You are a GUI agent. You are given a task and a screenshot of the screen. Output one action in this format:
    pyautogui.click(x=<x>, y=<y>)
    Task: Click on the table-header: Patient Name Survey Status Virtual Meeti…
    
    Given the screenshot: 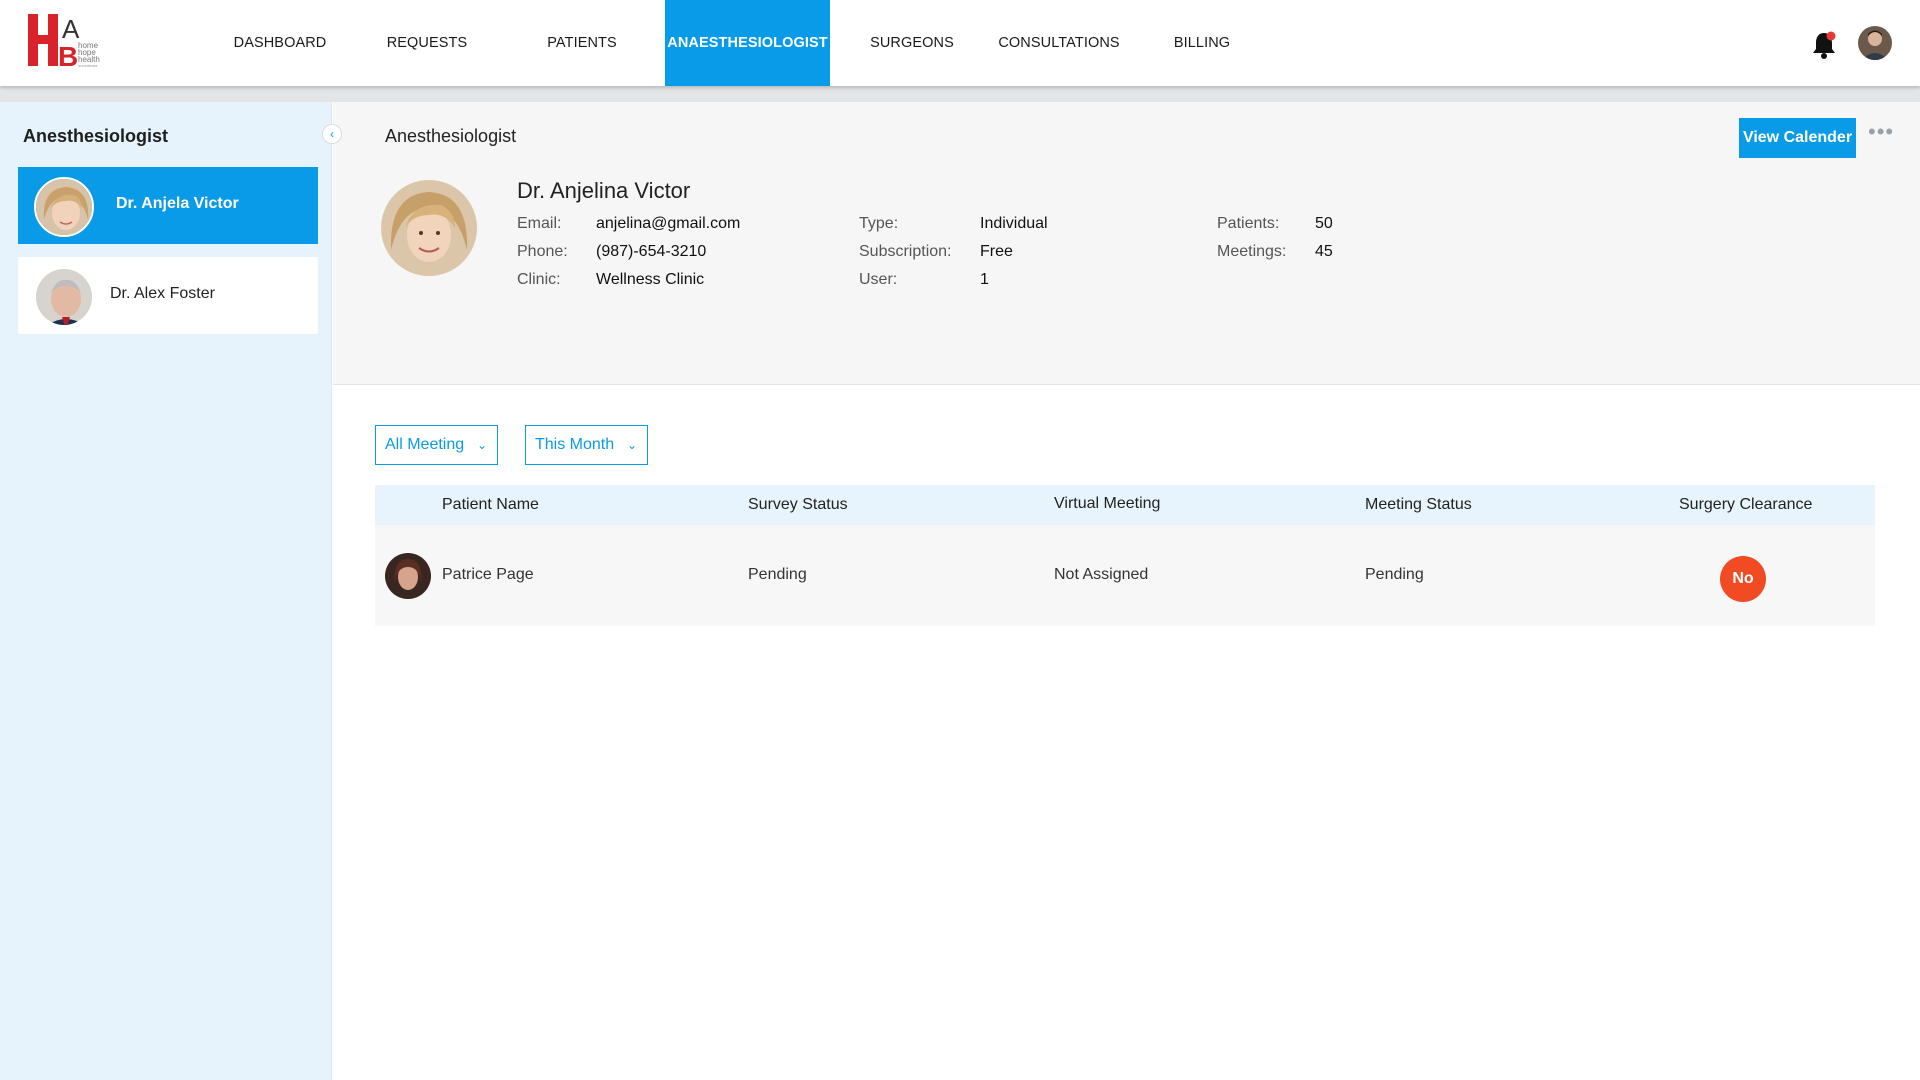 What is the action you would take?
    pyautogui.click(x=1125, y=505)
    